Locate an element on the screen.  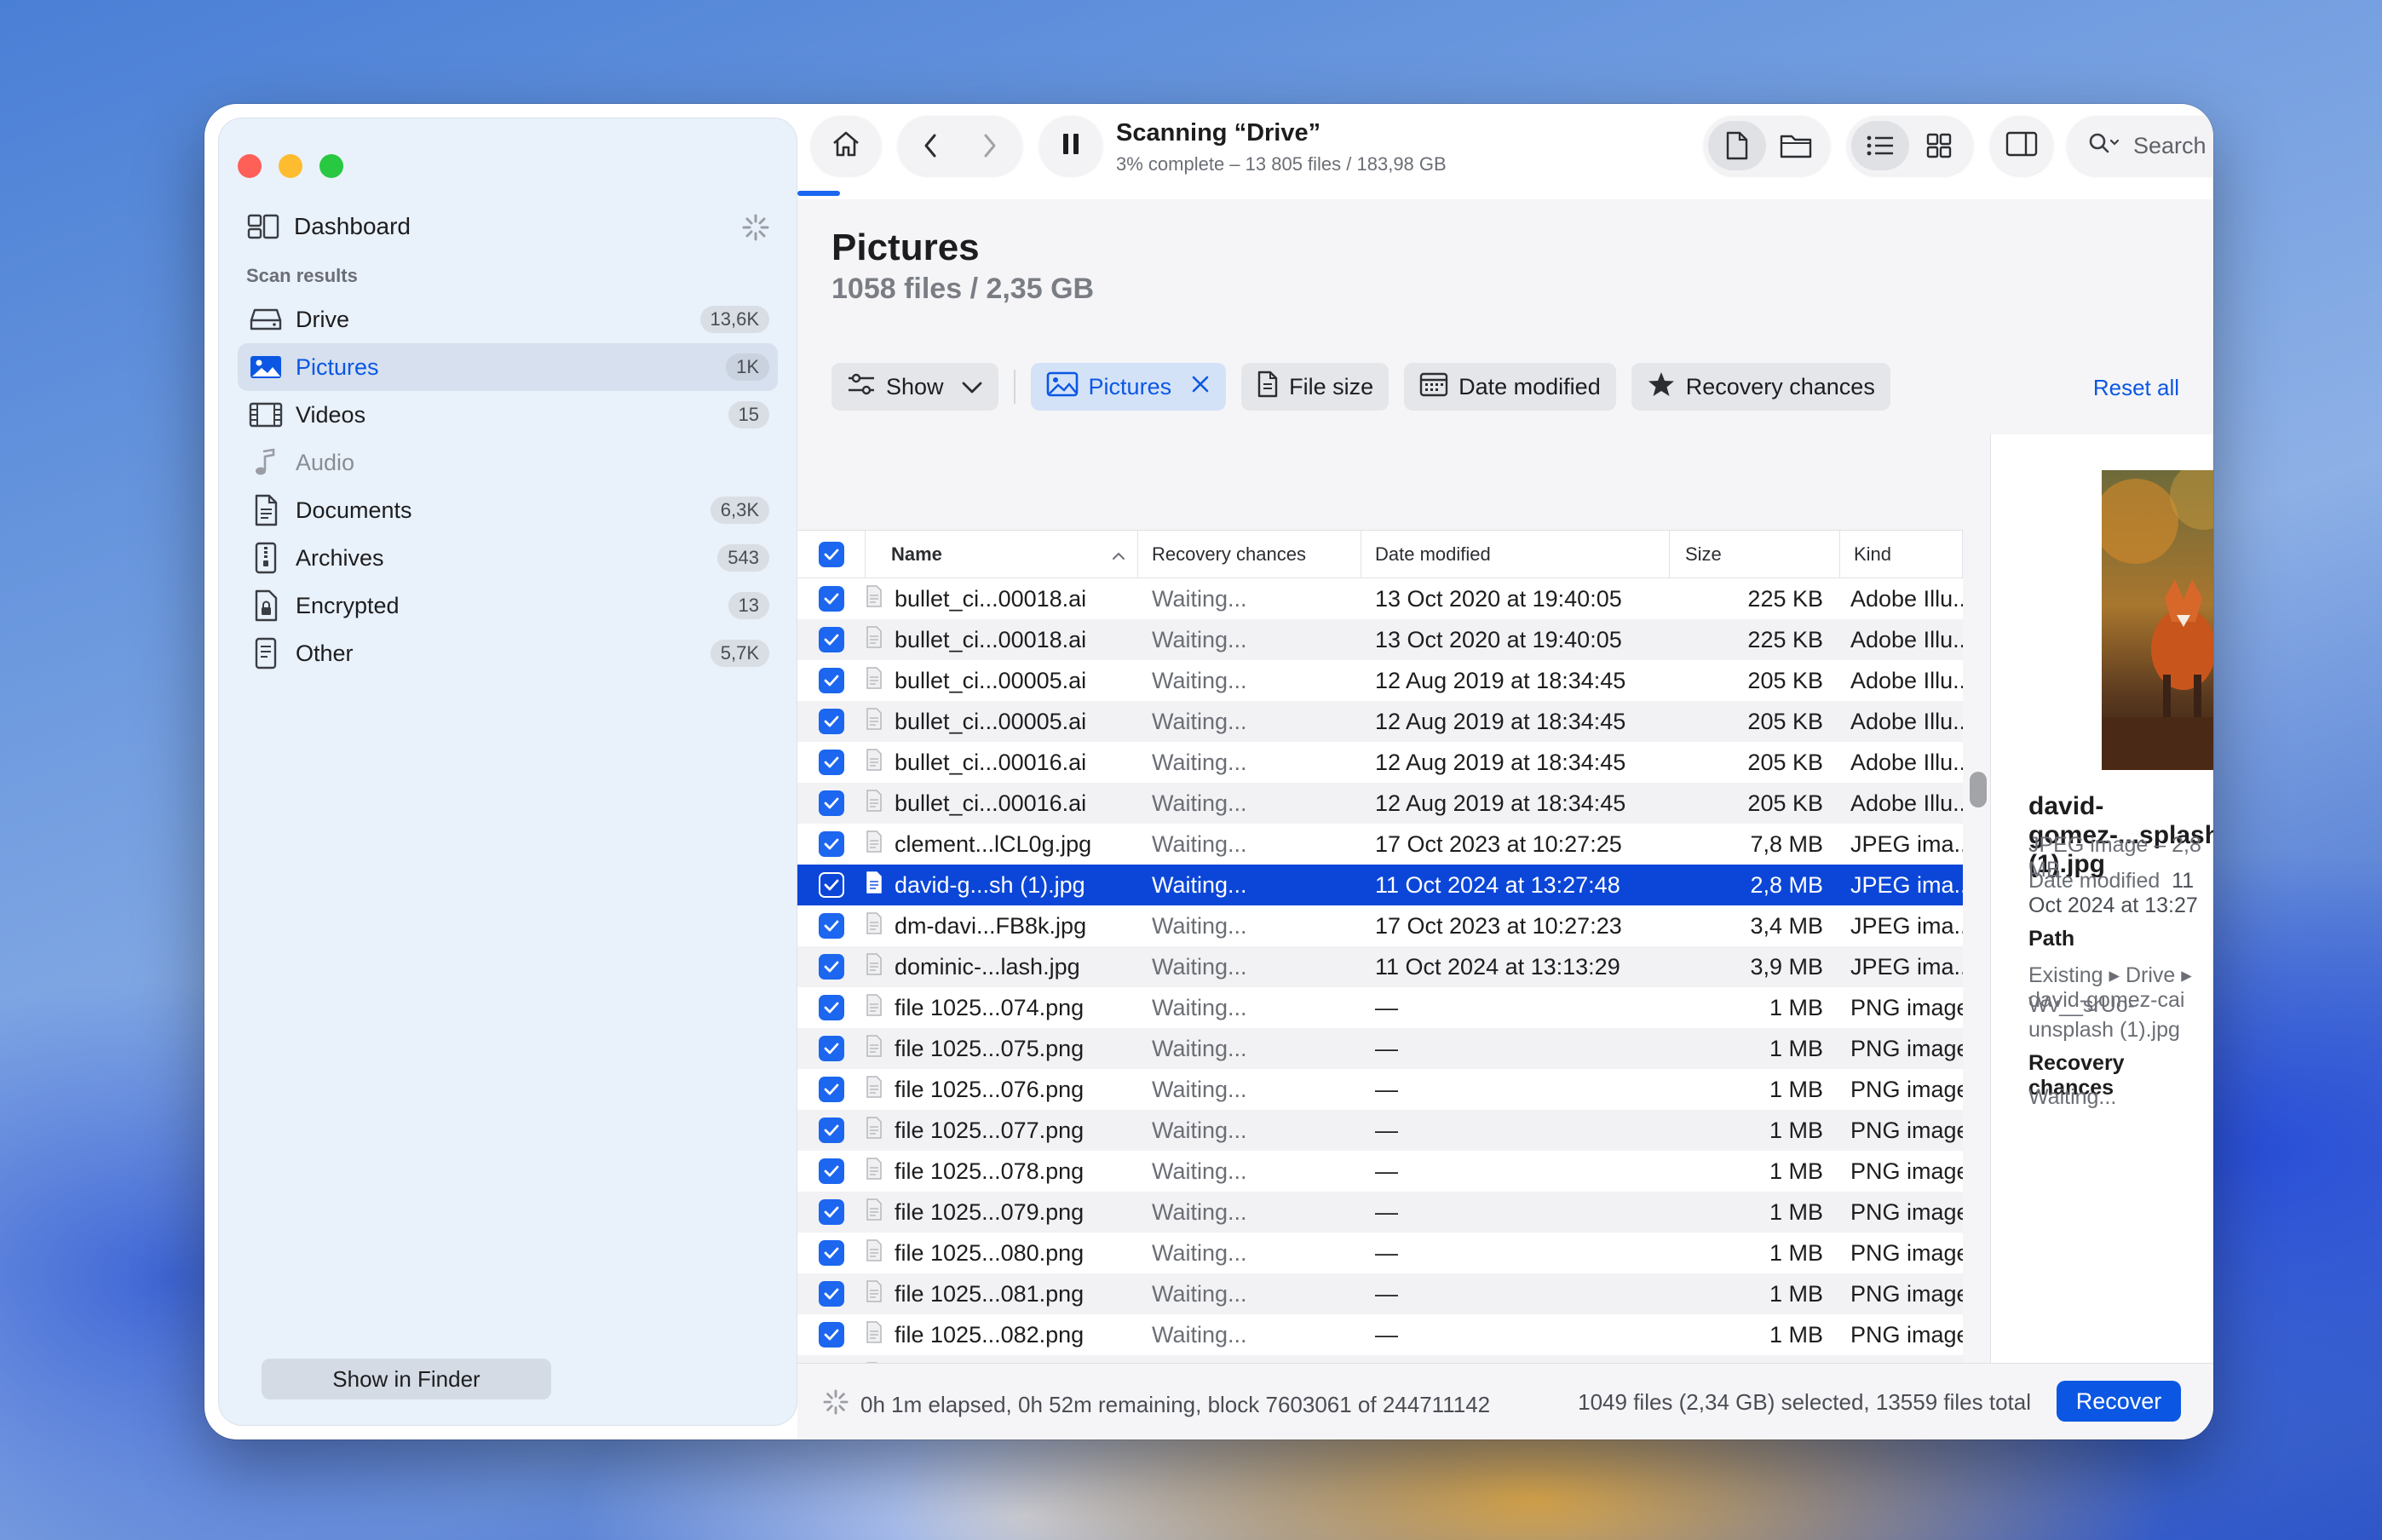
file-name-cell: dm-davi...FB8k.jpg is located at coordinates (1002, 926).